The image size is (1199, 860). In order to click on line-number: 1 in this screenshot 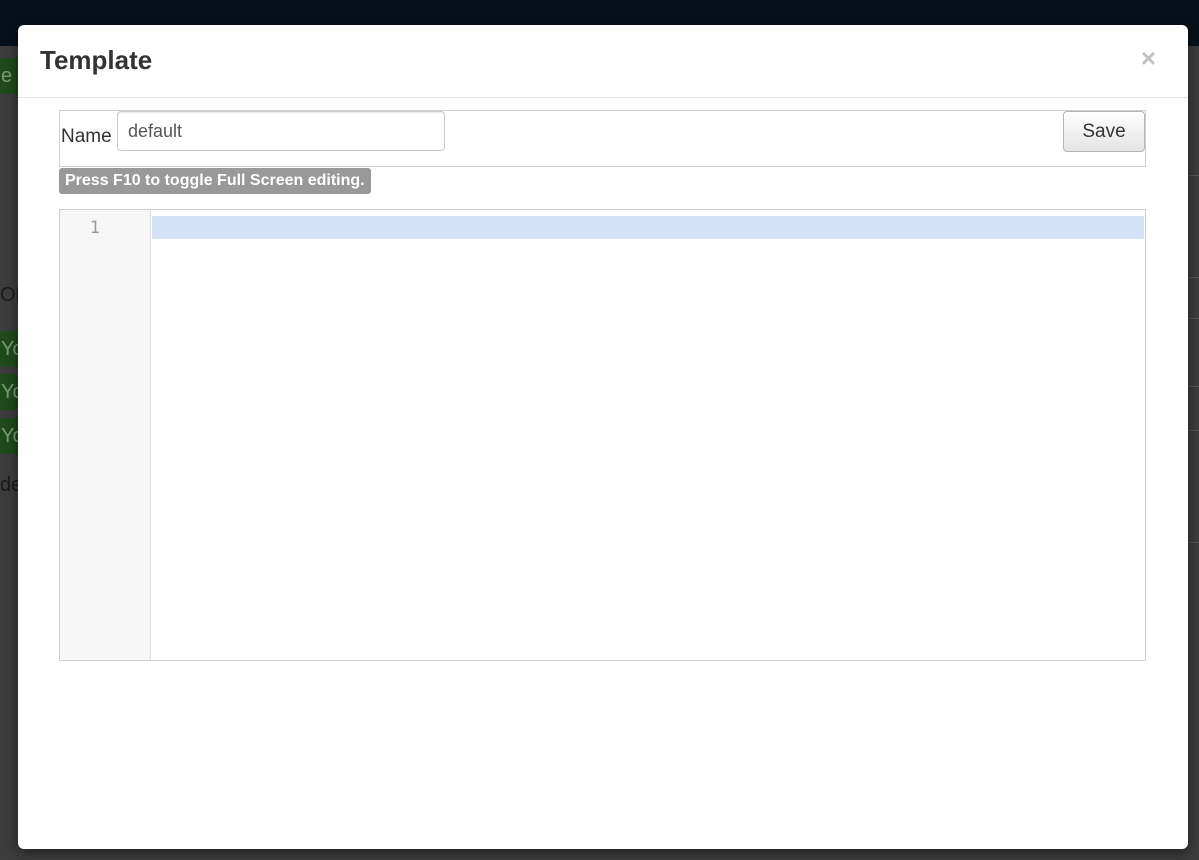, I will do `click(94, 228)`.